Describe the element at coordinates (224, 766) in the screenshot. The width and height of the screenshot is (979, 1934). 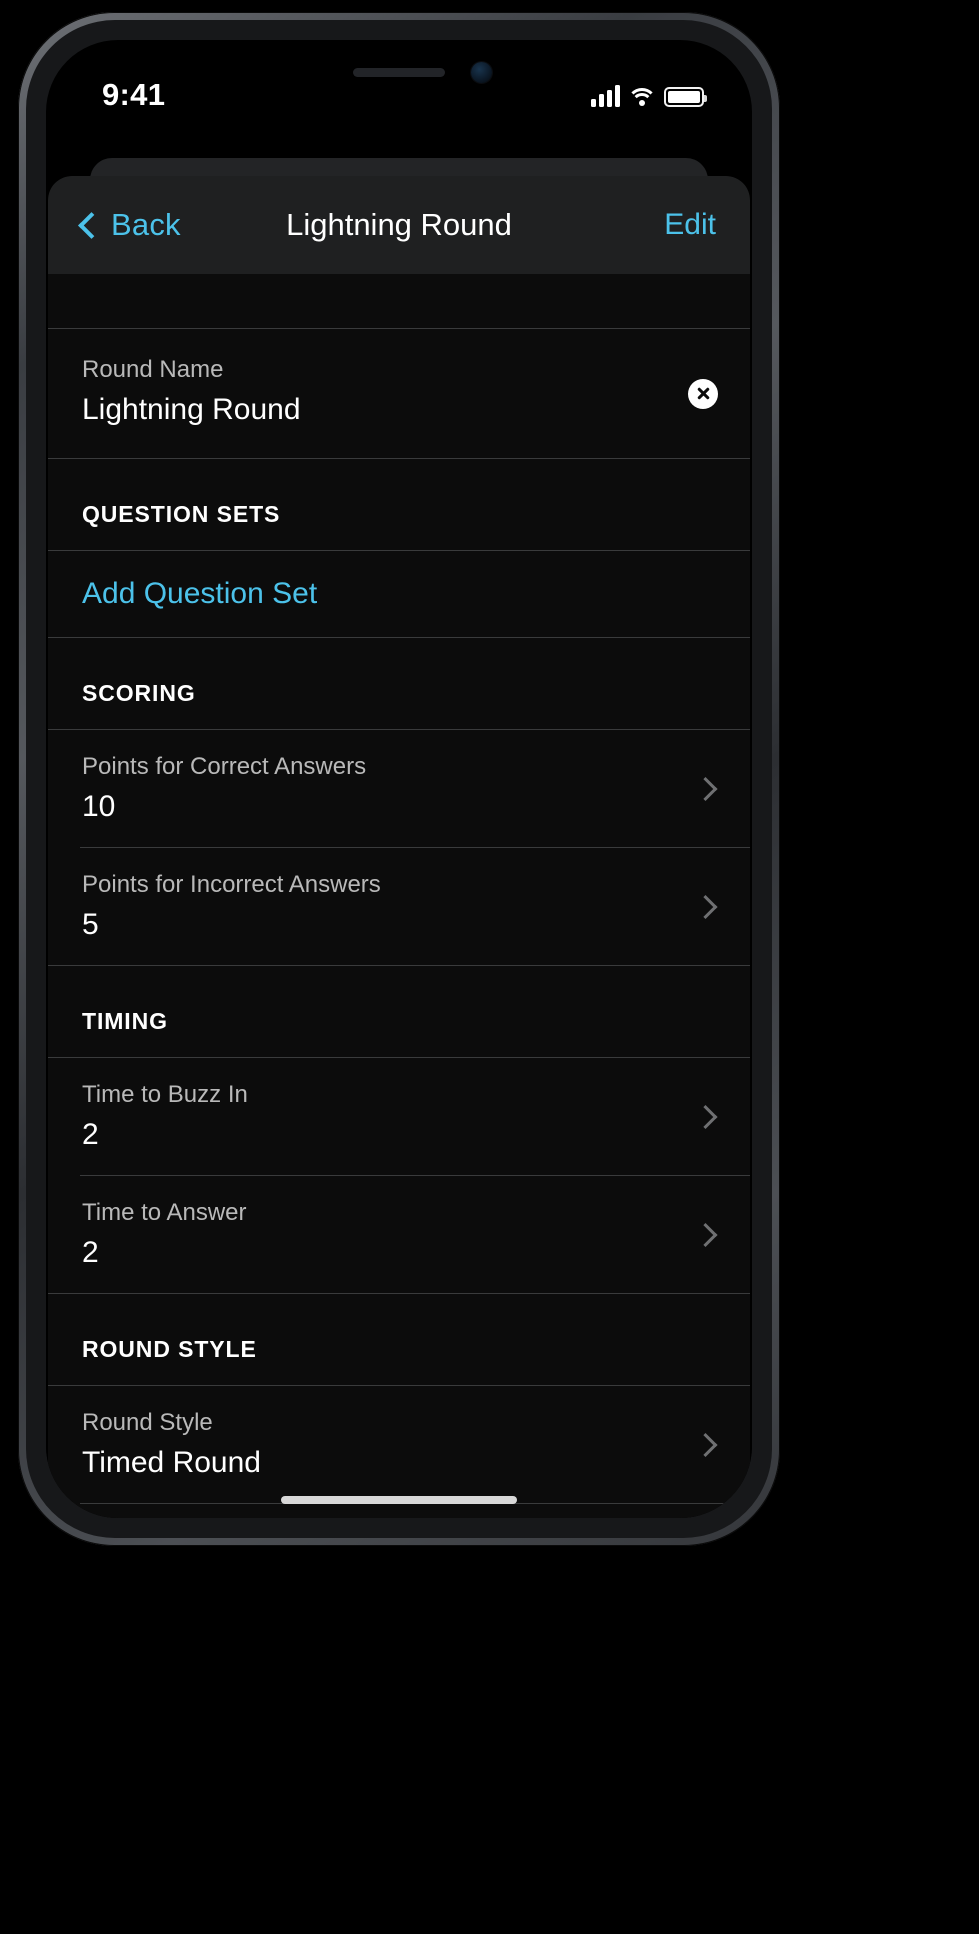
I see `points-correct-label: Points for Correct Answers` at that location.